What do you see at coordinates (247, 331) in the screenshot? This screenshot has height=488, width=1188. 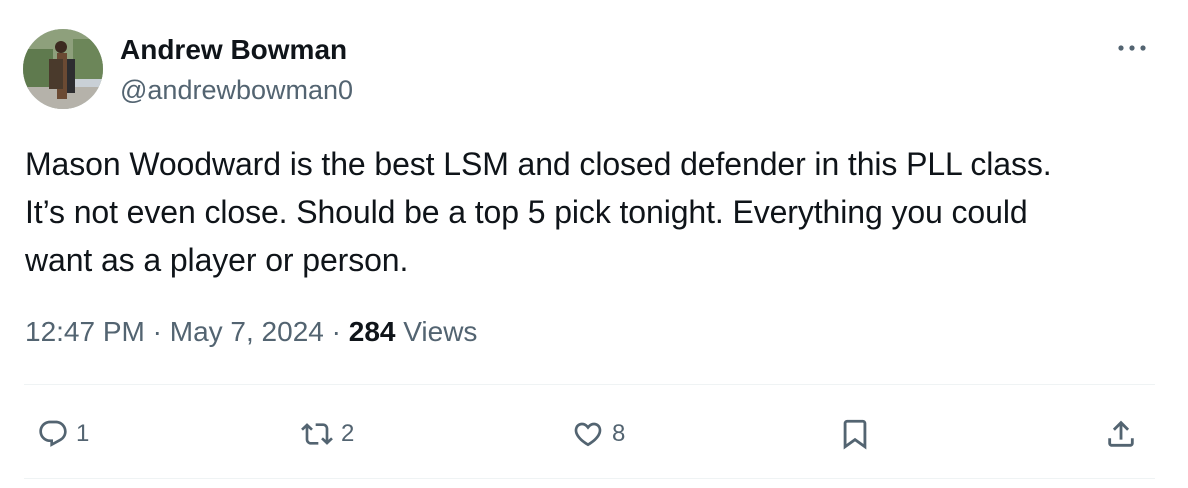 I see `tweet-date: May 7, 2024` at bounding box center [247, 331].